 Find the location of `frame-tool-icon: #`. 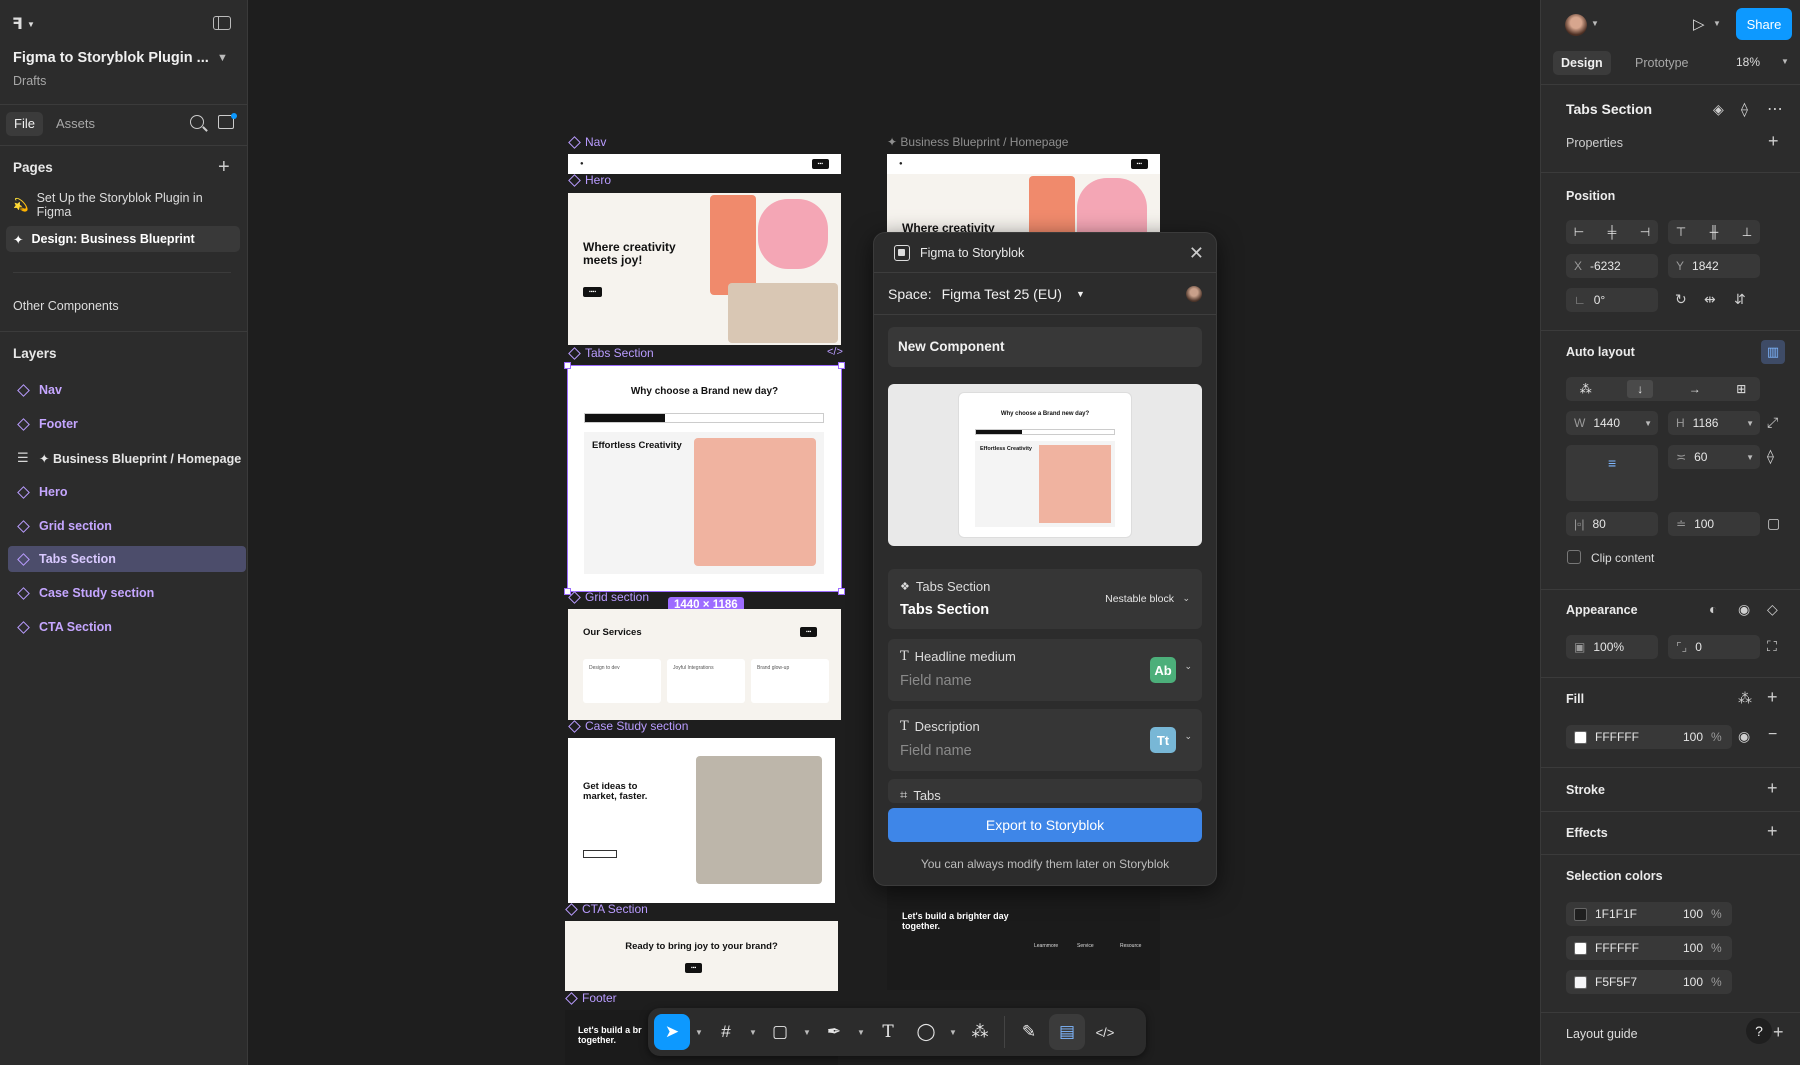

frame-tool-icon: # is located at coordinates (726, 1032).